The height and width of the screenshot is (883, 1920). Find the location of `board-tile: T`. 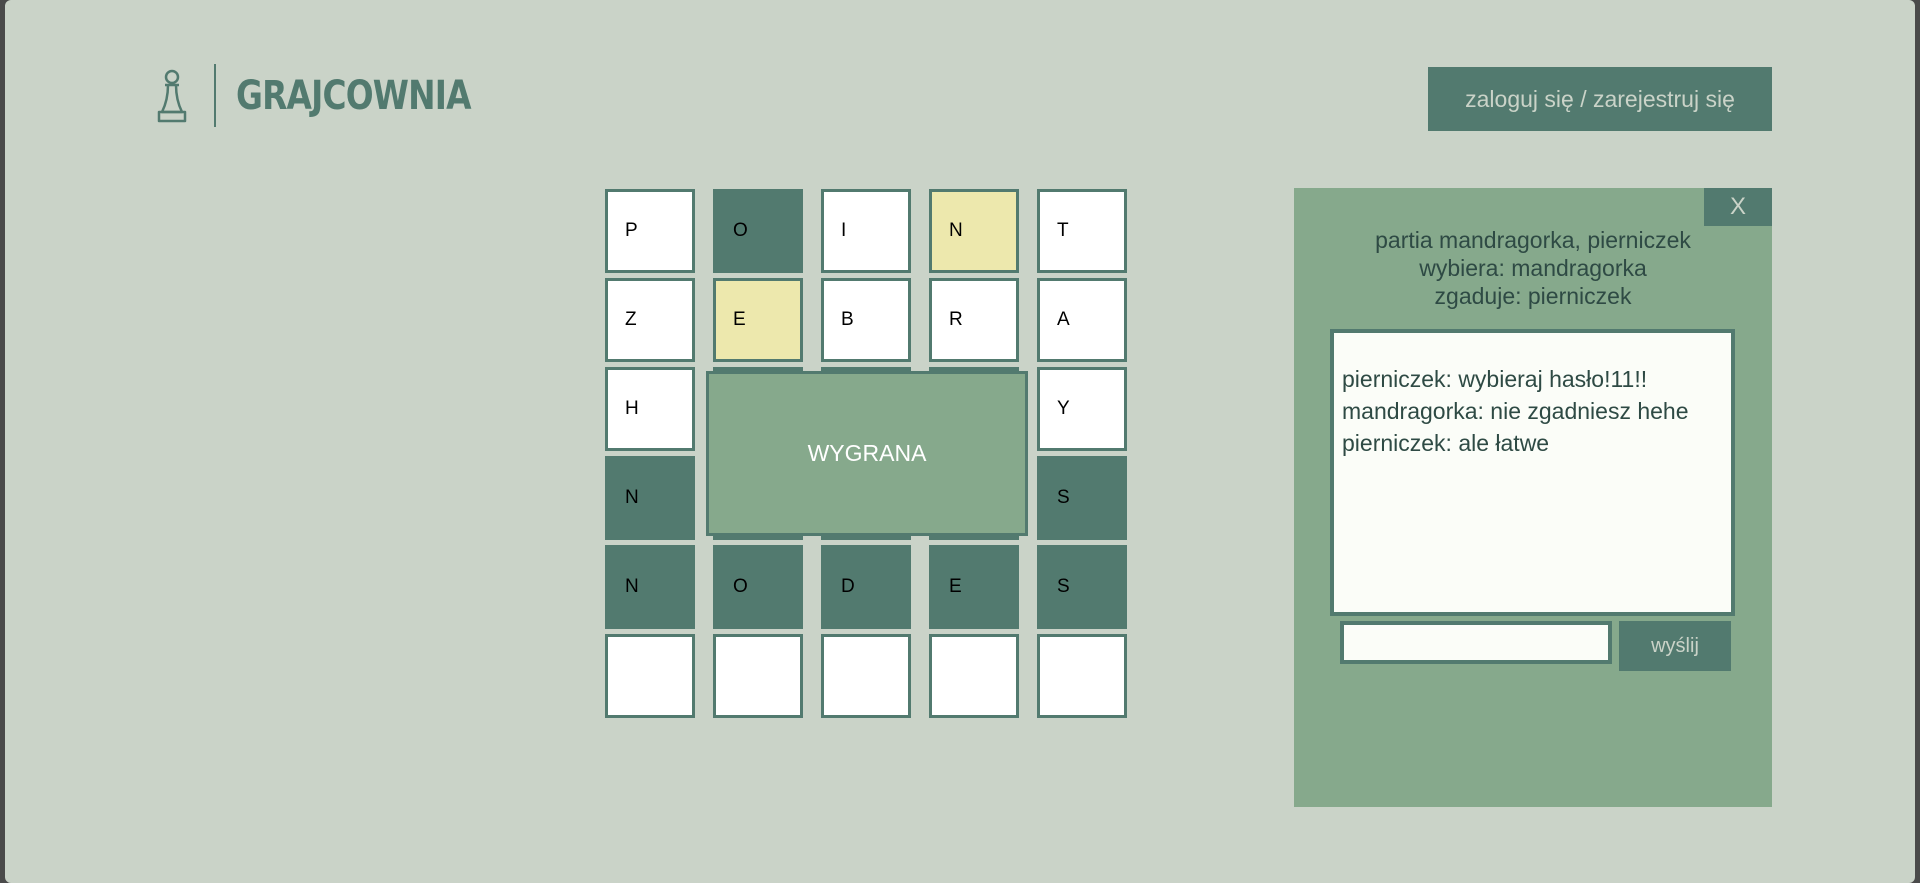

board-tile: T is located at coordinates (1082, 231).